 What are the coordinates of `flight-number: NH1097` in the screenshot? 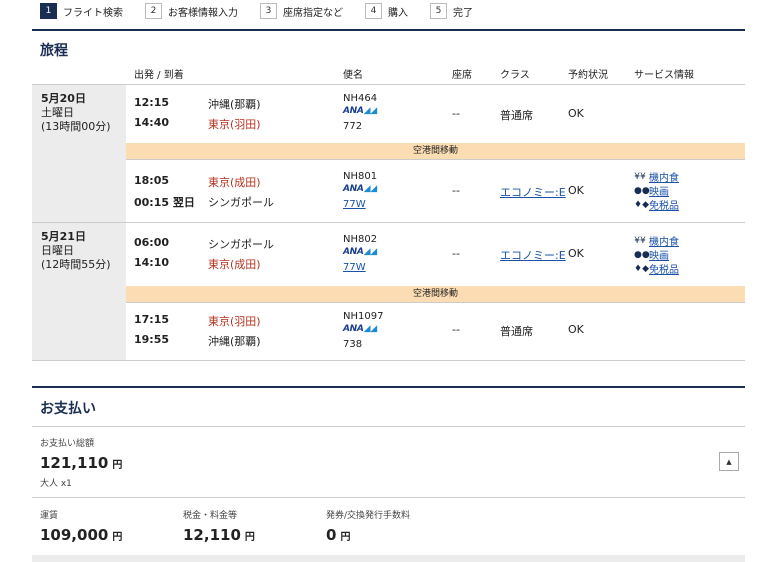 It's located at (363, 316).